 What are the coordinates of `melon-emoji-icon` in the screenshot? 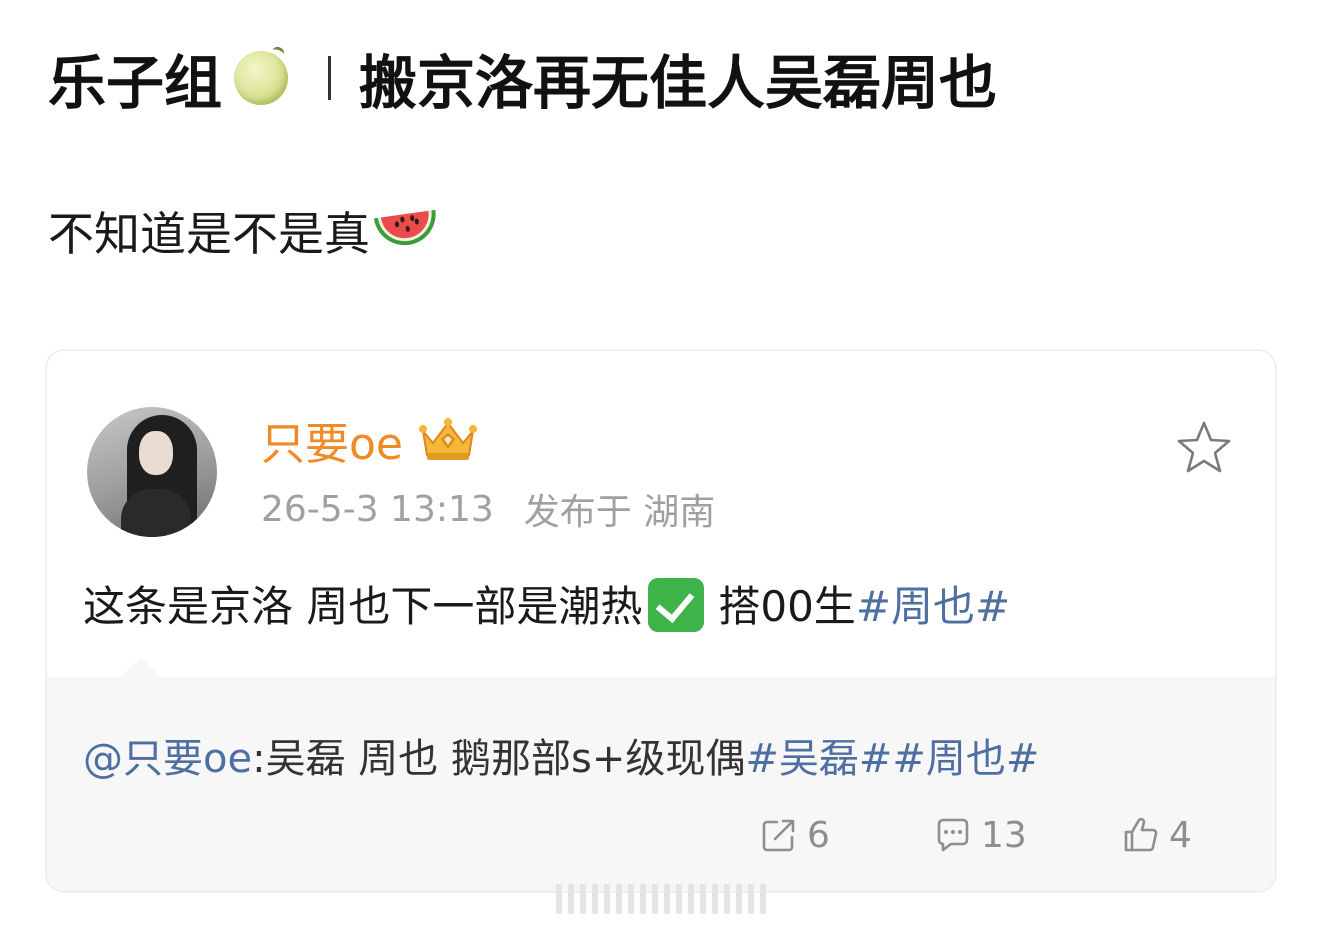 It's located at (261, 78).